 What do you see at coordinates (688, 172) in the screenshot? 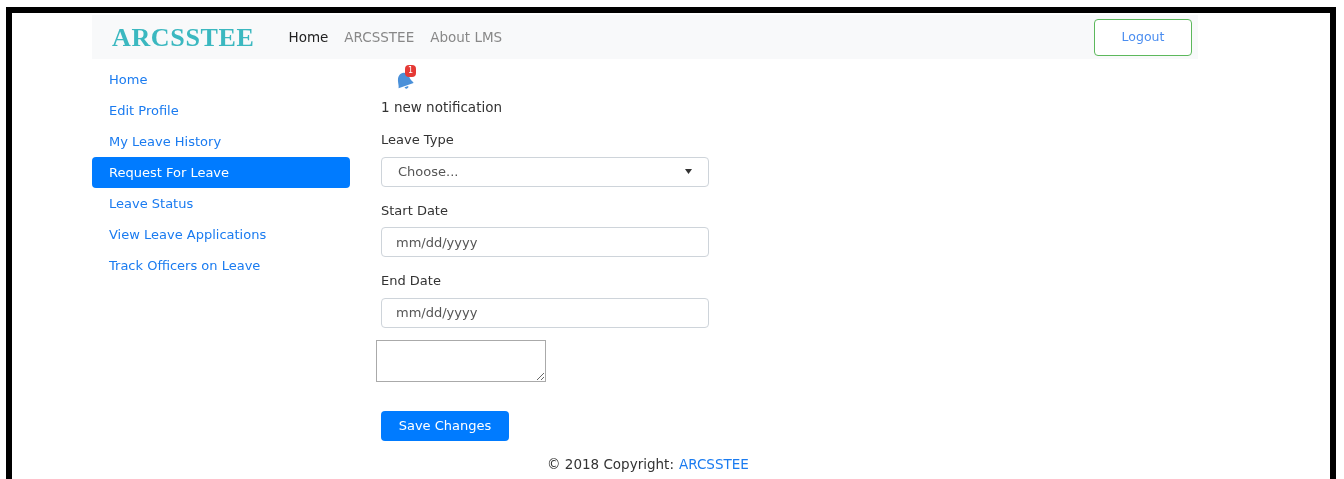
I see `dropdown-caret-icon` at bounding box center [688, 172].